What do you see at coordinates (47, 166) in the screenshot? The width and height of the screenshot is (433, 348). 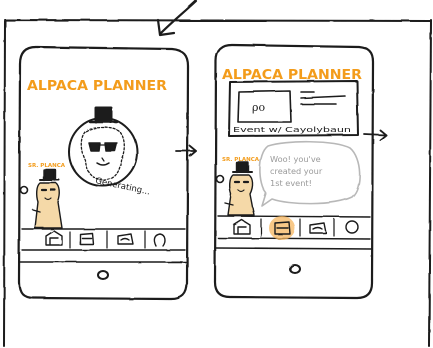 I see `mascot-label-1: SR. PLANCA` at bounding box center [47, 166].